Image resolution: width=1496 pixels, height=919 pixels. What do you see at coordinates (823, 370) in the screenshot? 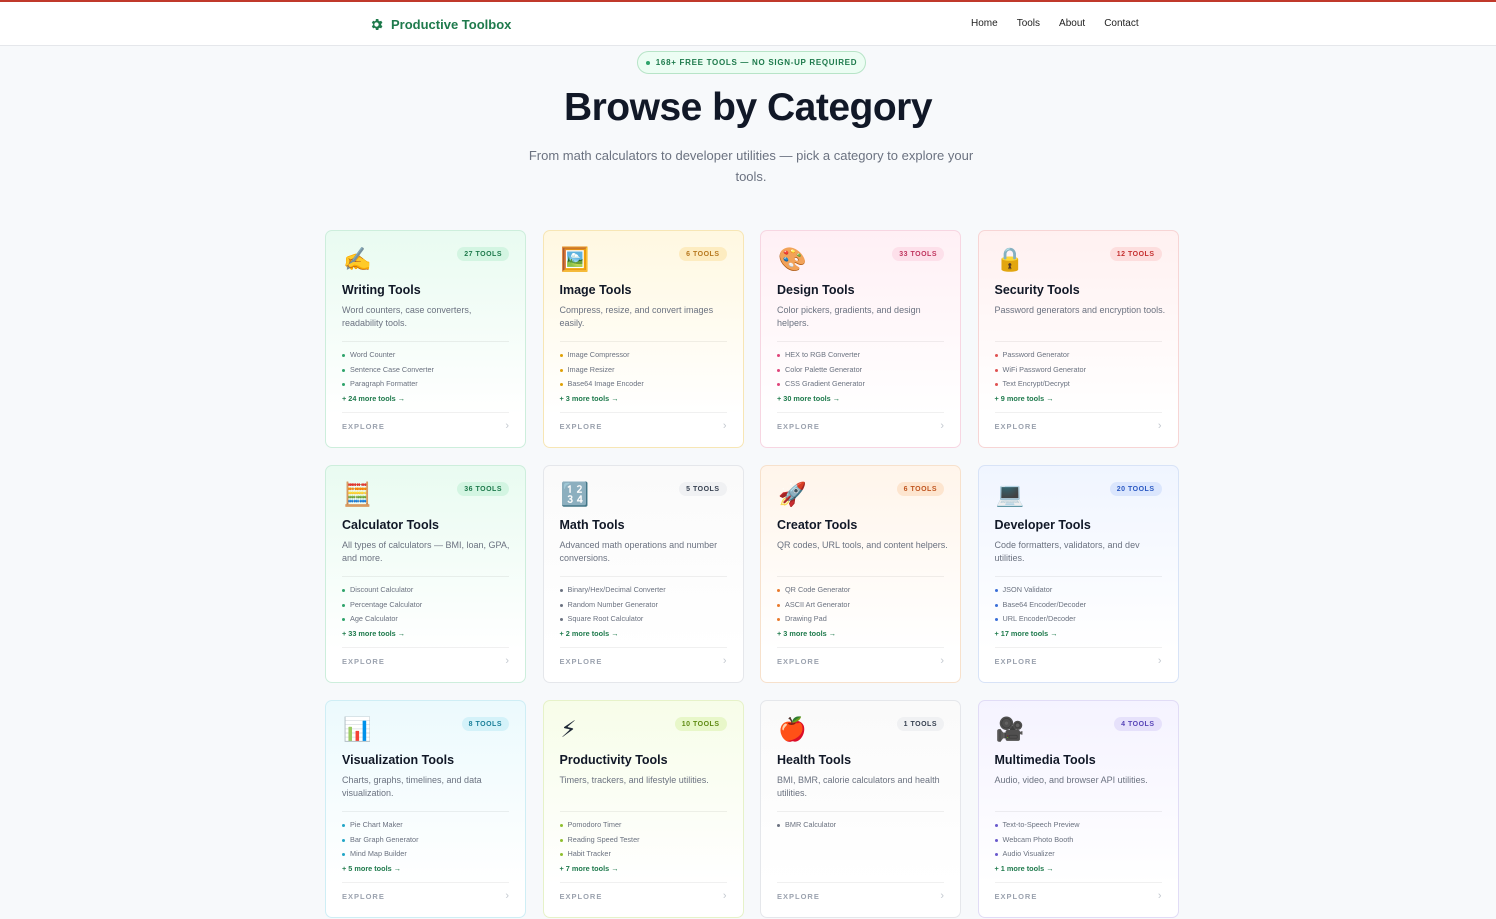
I see `tool-name: Color Palette Generator` at bounding box center [823, 370].